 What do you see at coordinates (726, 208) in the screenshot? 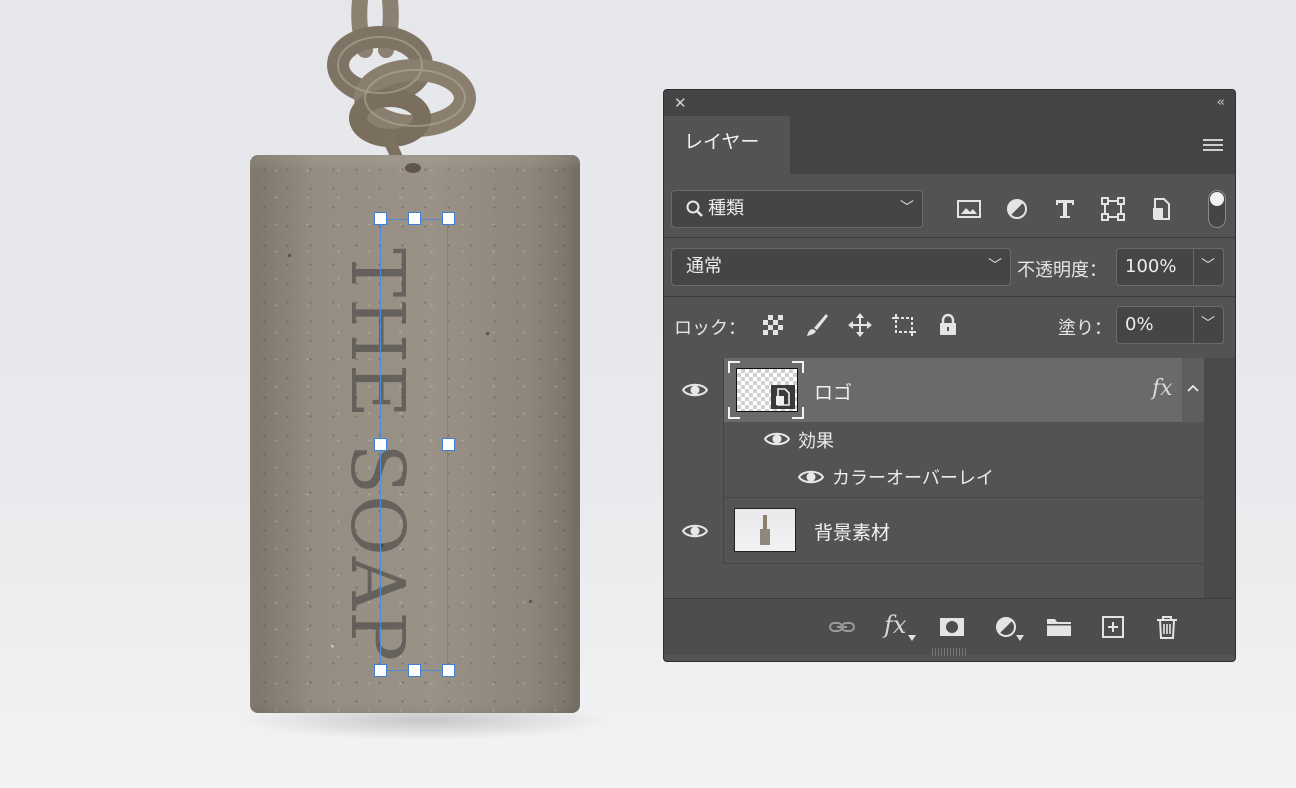
I see `filter-kind-value: 種類` at bounding box center [726, 208].